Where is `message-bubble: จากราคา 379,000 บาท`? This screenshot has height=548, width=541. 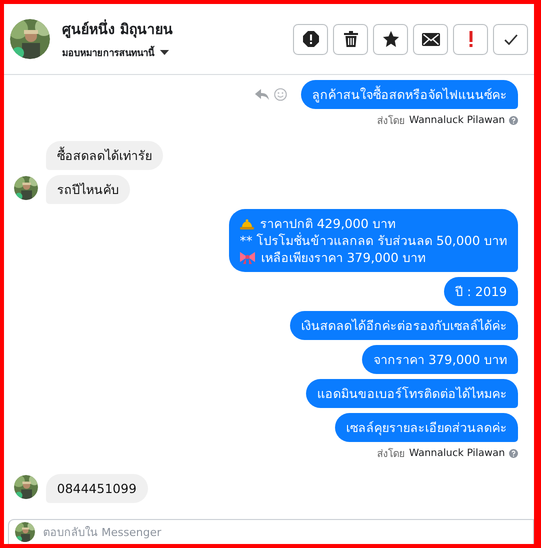
message-bubble: จากราคา 379,000 บาท is located at coordinates (440, 359).